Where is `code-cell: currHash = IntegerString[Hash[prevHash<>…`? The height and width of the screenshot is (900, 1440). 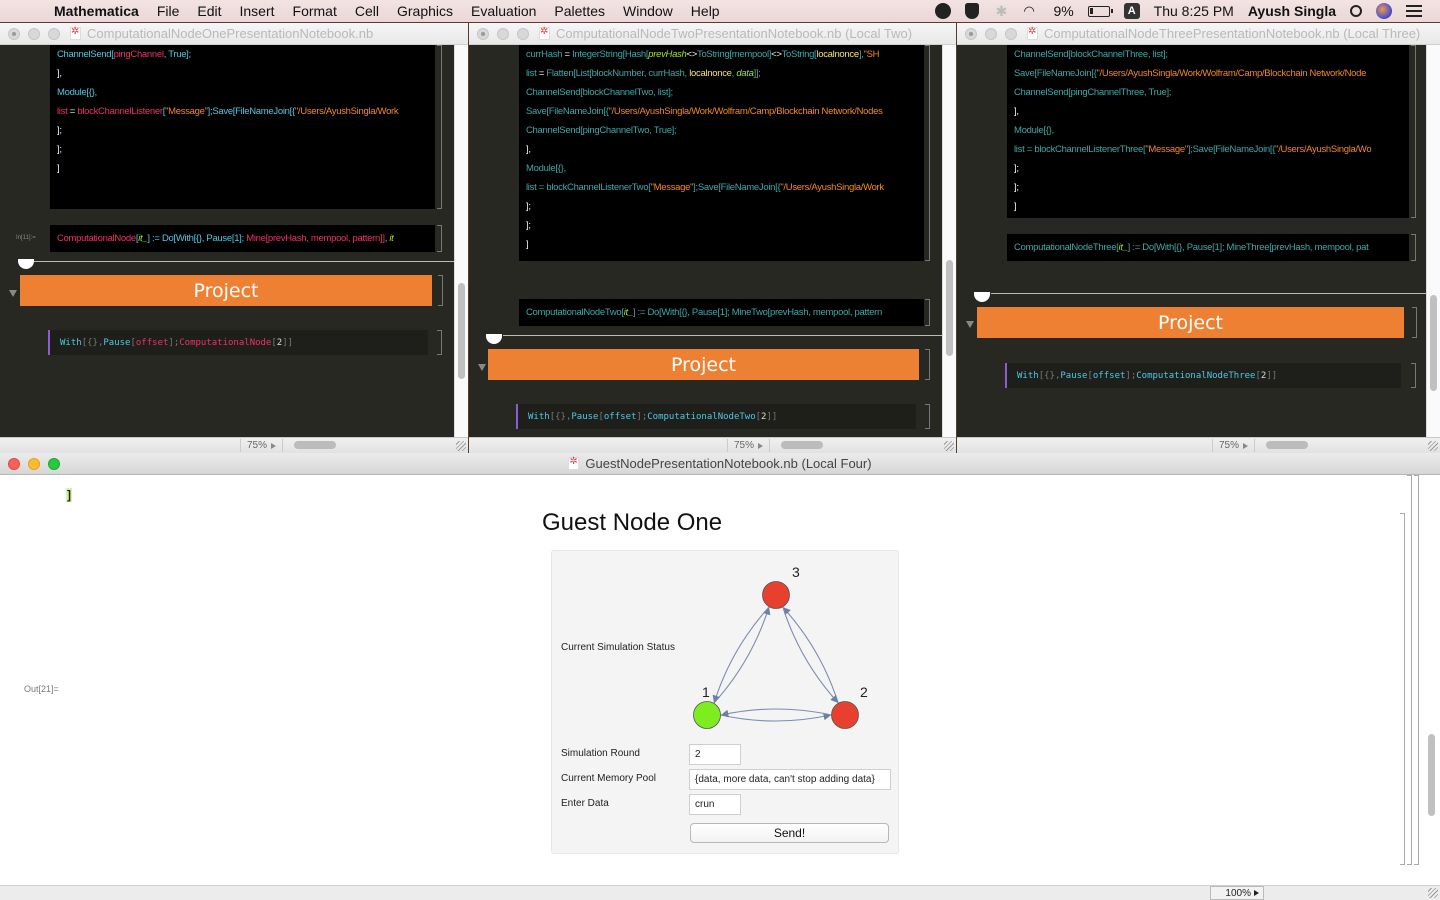
code-cell: currHash = IntegerString[Hash[prevHash<>… is located at coordinates (721, 153).